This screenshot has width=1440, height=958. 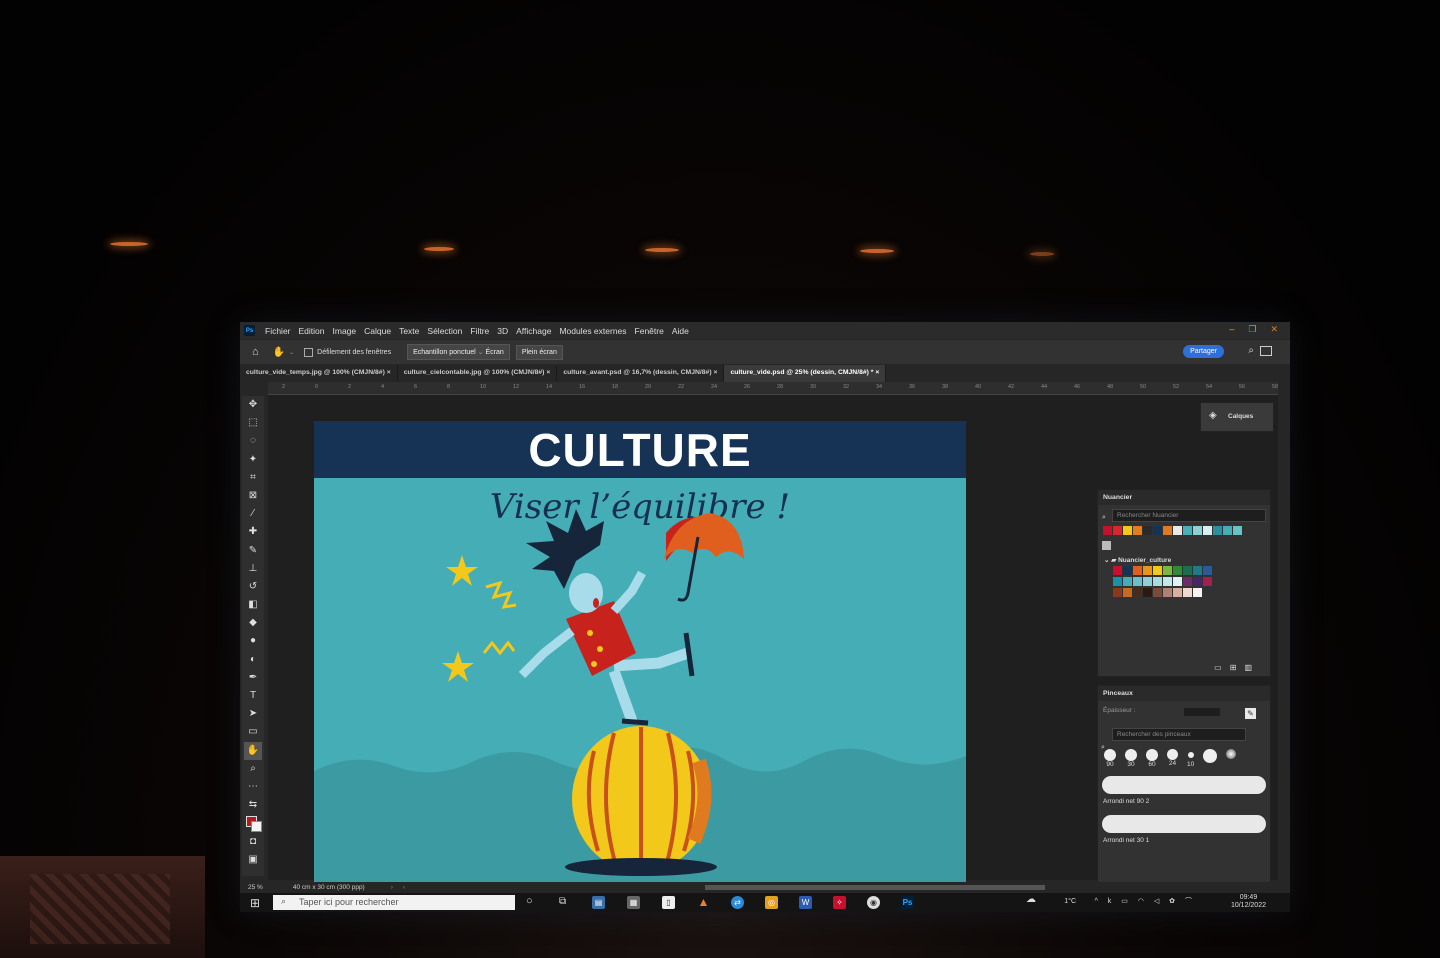 I want to click on restore-button: ❐, so click(x=1252, y=329).